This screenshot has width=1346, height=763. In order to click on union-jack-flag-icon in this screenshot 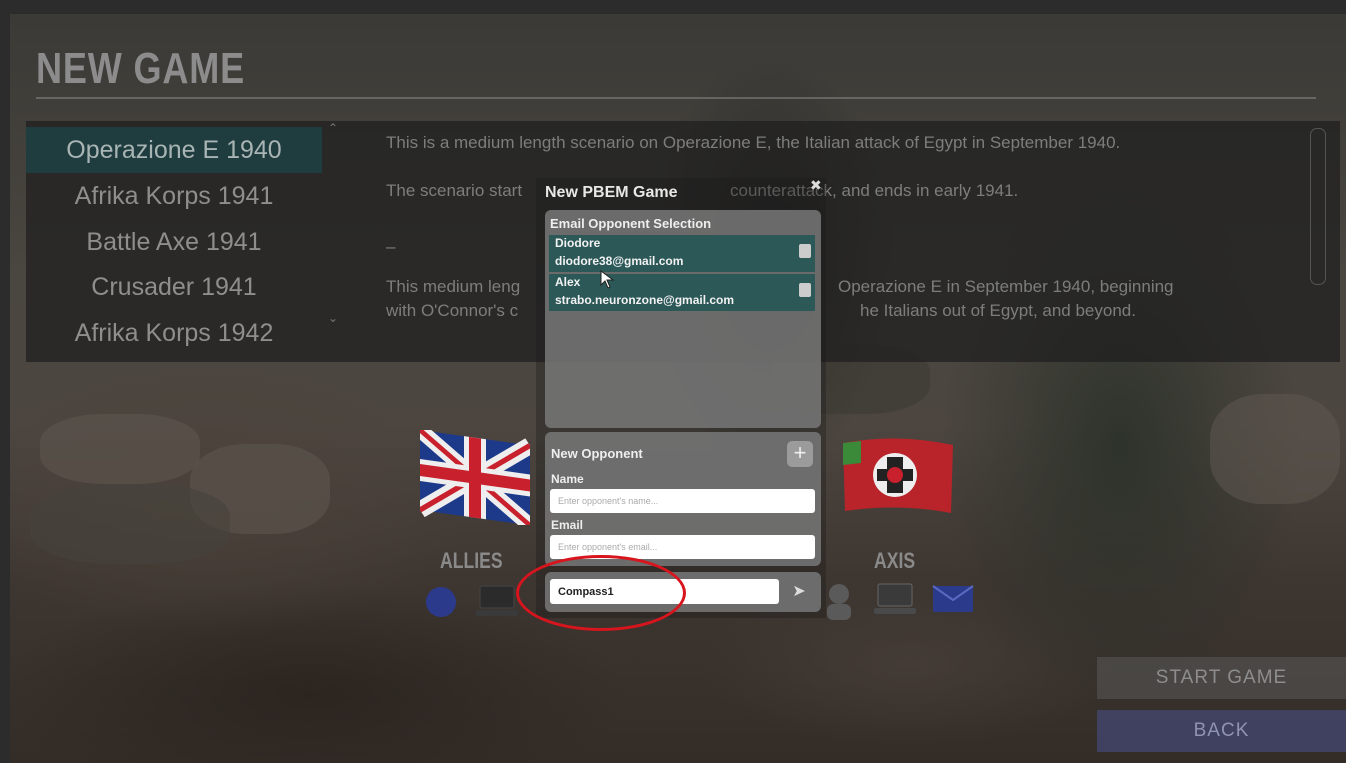, I will do `click(475, 477)`.